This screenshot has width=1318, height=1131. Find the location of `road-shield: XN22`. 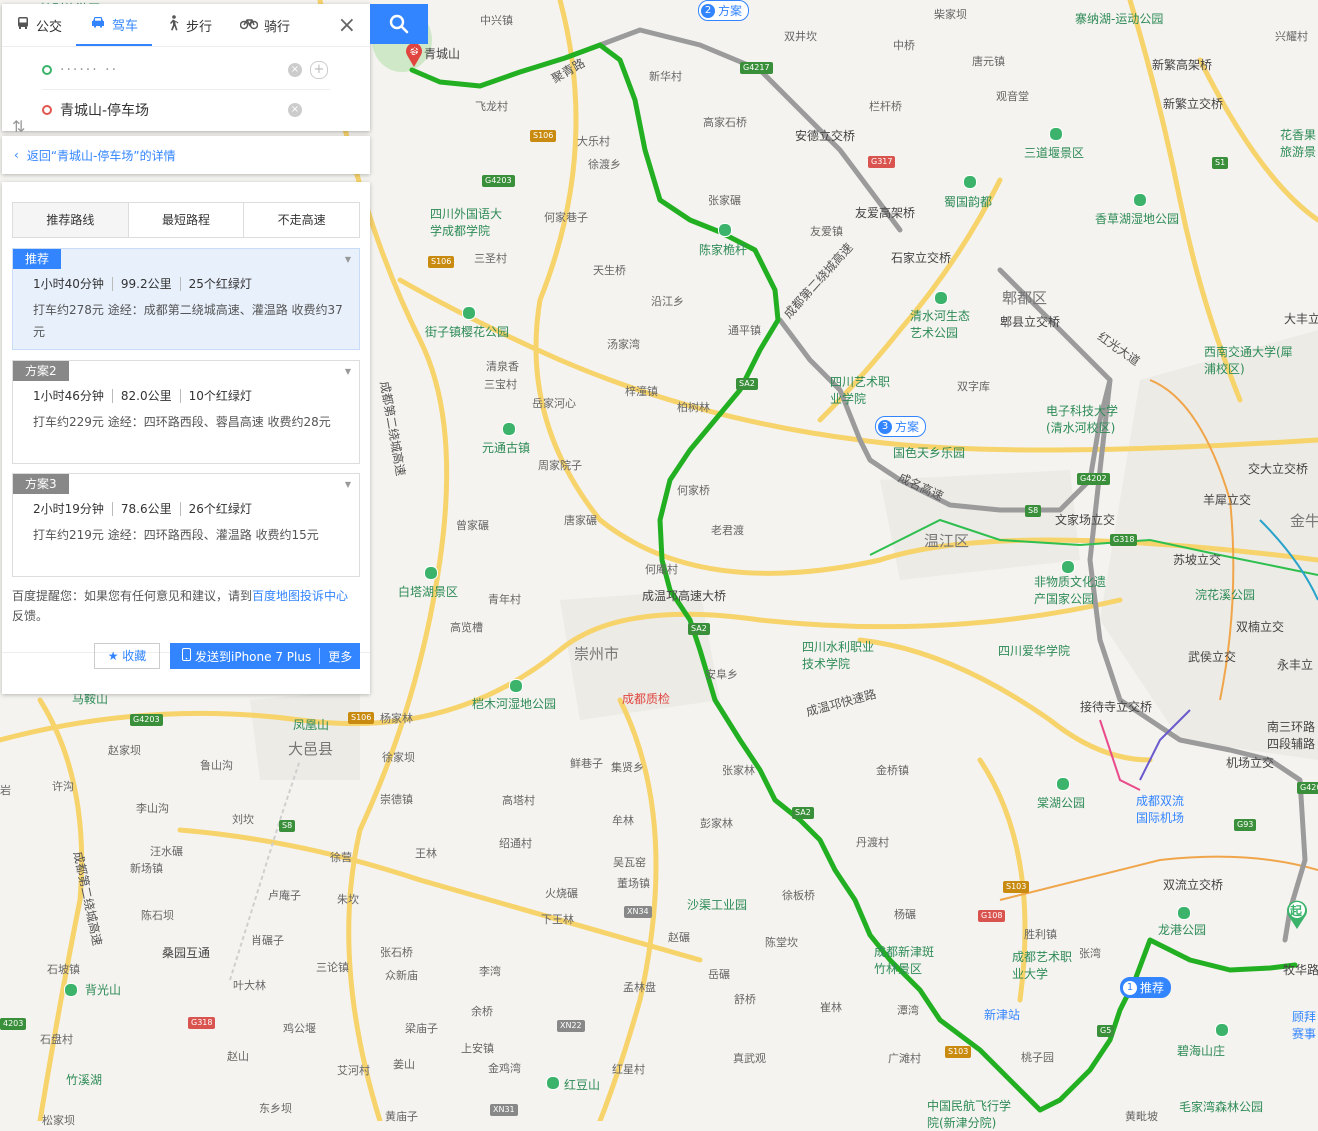

road-shield: XN22 is located at coordinates (571, 1026).